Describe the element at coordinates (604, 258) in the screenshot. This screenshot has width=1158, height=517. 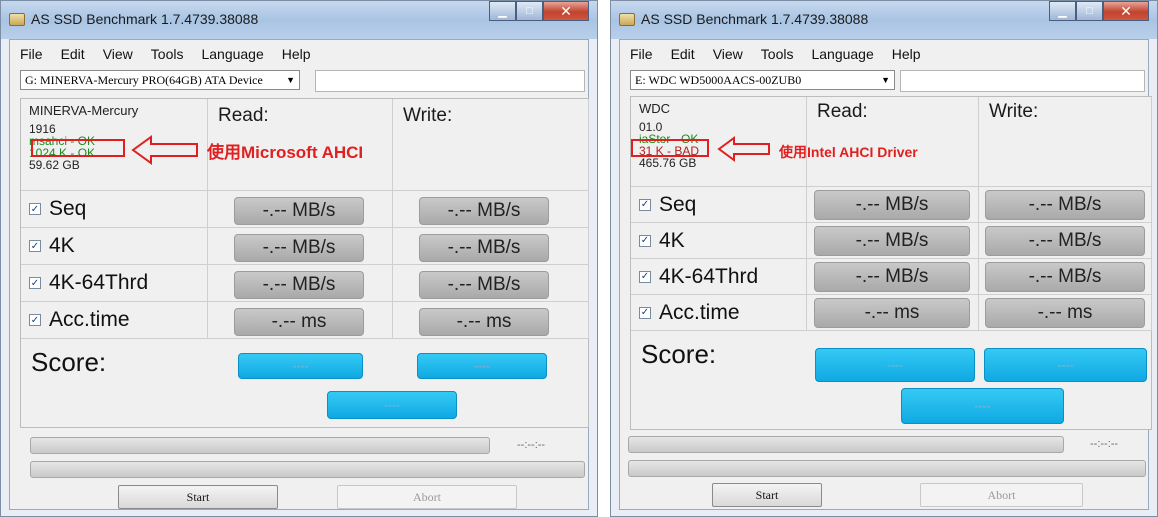
I see `image-divider` at that location.